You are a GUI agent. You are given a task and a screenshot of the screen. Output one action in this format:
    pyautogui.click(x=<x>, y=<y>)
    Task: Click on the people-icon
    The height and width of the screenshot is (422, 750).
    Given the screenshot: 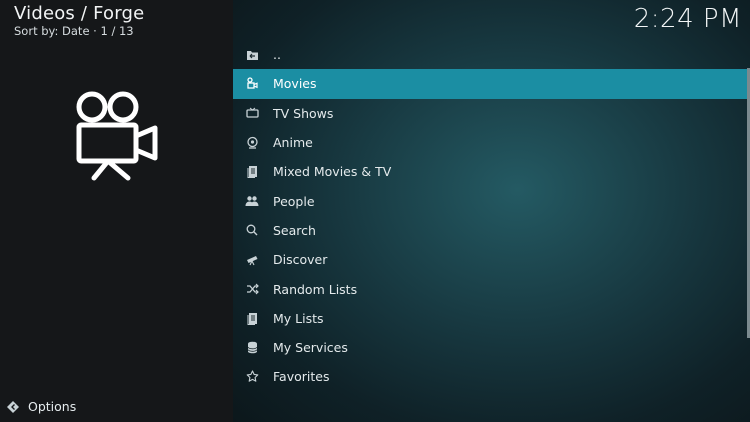 What is the action you would take?
    pyautogui.click(x=252, y=201)
    